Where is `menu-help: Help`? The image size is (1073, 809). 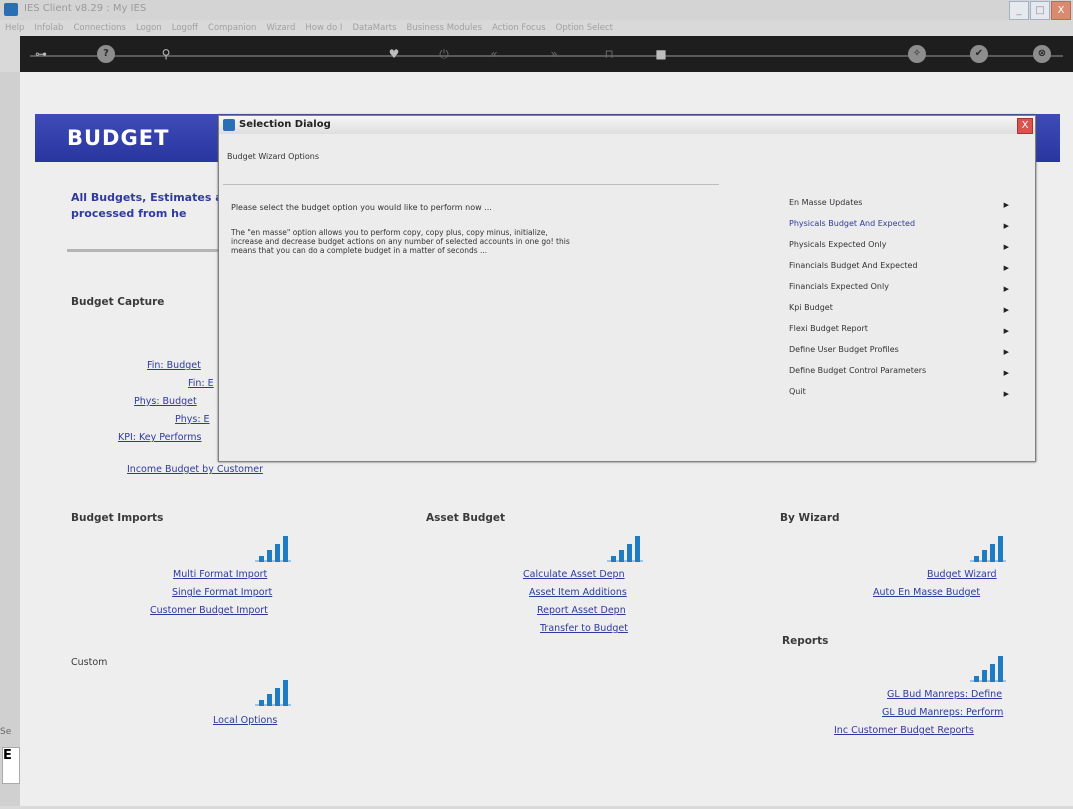 menu-help: Help is located at coordinates (14, 28).